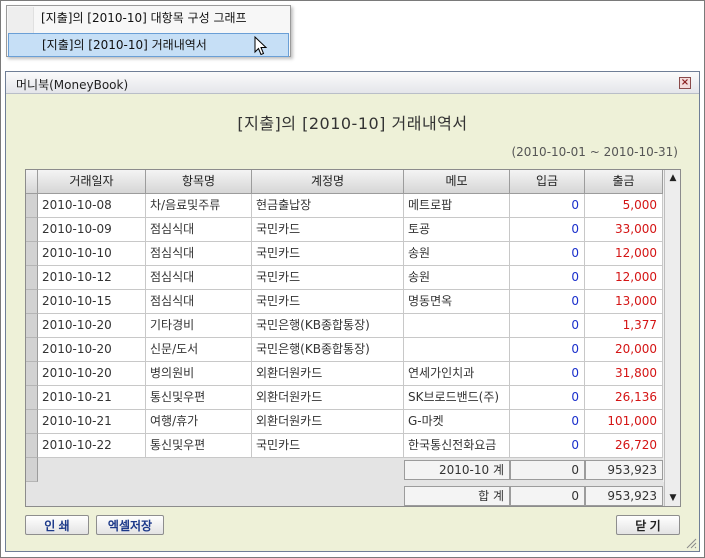 The width and height of the screenshot is (705, 558). Describe the element at coordinates (92, 446) in the screenshot. I see `cell-date: 2010-10-22` at that location.